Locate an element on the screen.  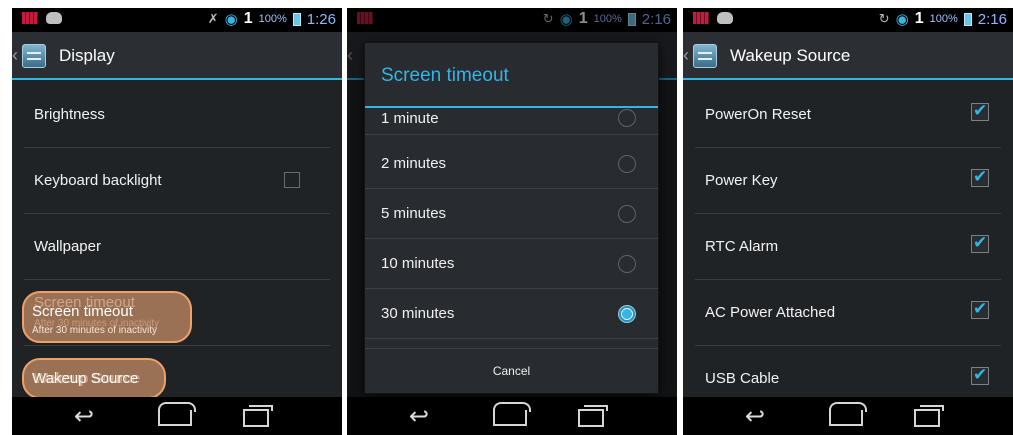
setting-label: Wallpaper is located at coordinates (67, 246).